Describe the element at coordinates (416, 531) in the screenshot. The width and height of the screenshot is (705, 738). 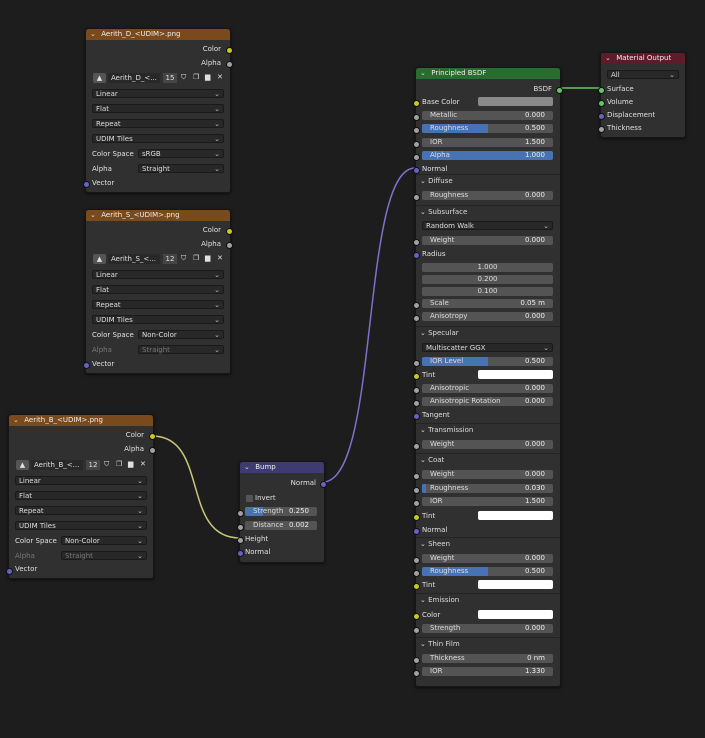
I see `input-coat-normal-socket` at that location.